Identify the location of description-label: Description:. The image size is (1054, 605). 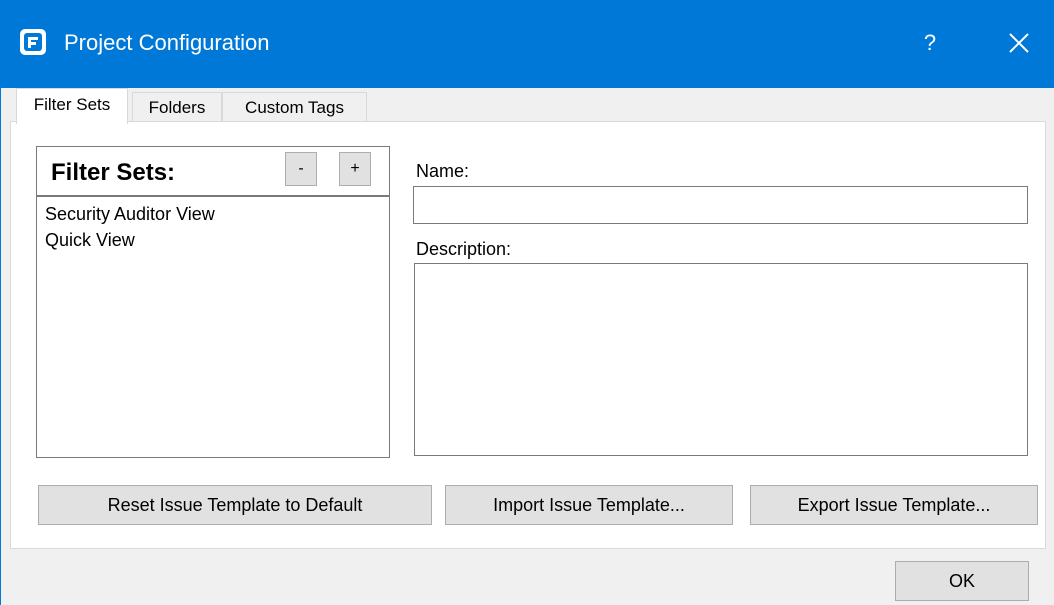
(464, 249).